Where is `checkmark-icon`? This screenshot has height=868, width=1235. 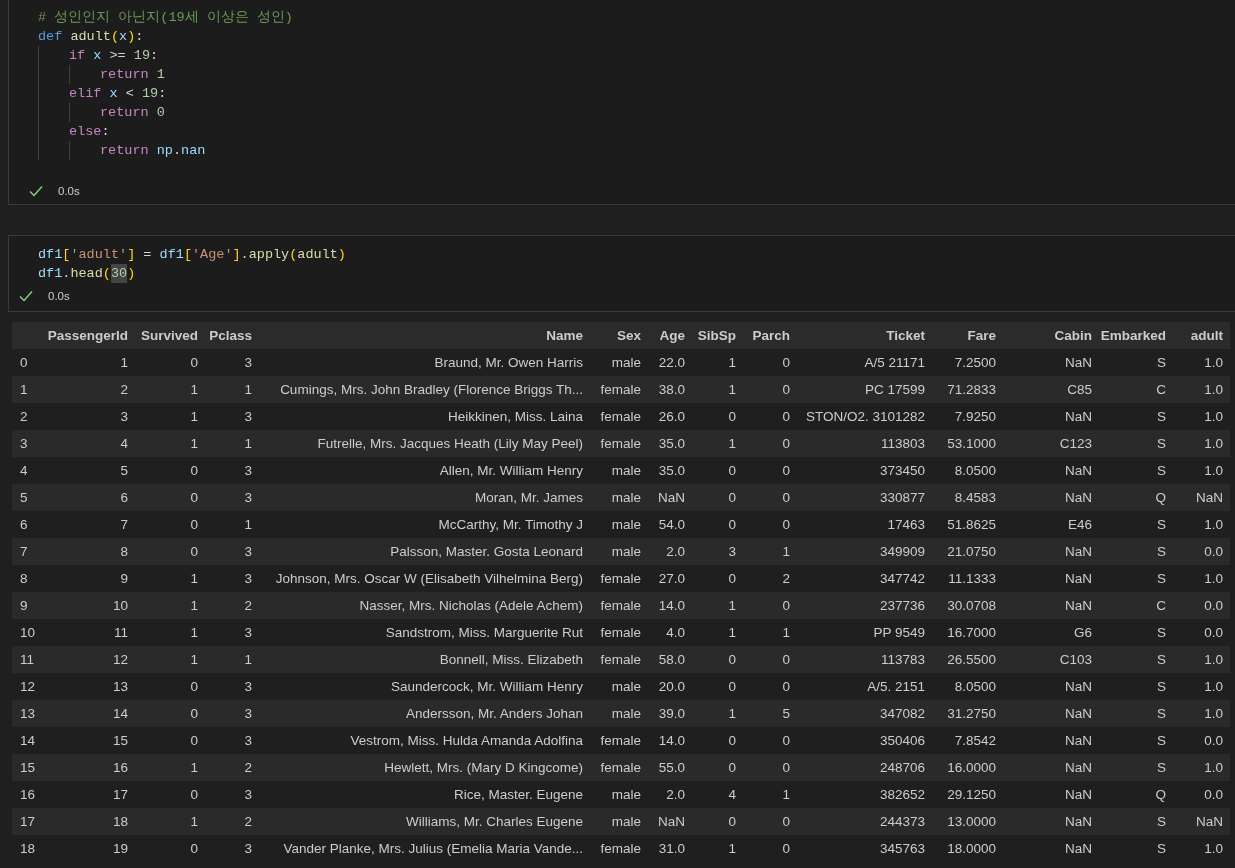
checkmark-icon is located at coordinates (26, 296).